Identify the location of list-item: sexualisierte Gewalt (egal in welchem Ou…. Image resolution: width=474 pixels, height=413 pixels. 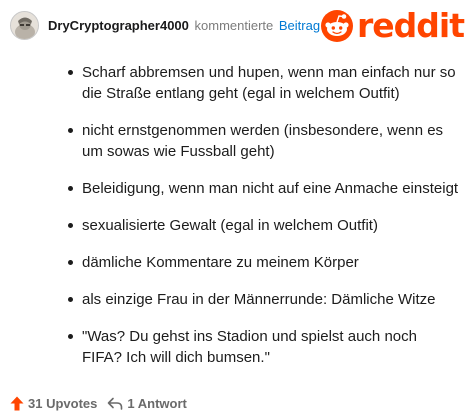
(262, 225).